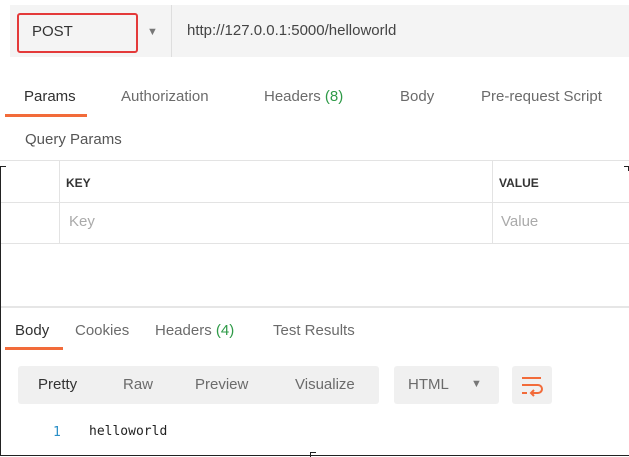 This screenshot has height=457, width=629. Describe the element at coordinates (57, 384) in the screenshot. I see `view-pretty-button: Pretty` at that location.